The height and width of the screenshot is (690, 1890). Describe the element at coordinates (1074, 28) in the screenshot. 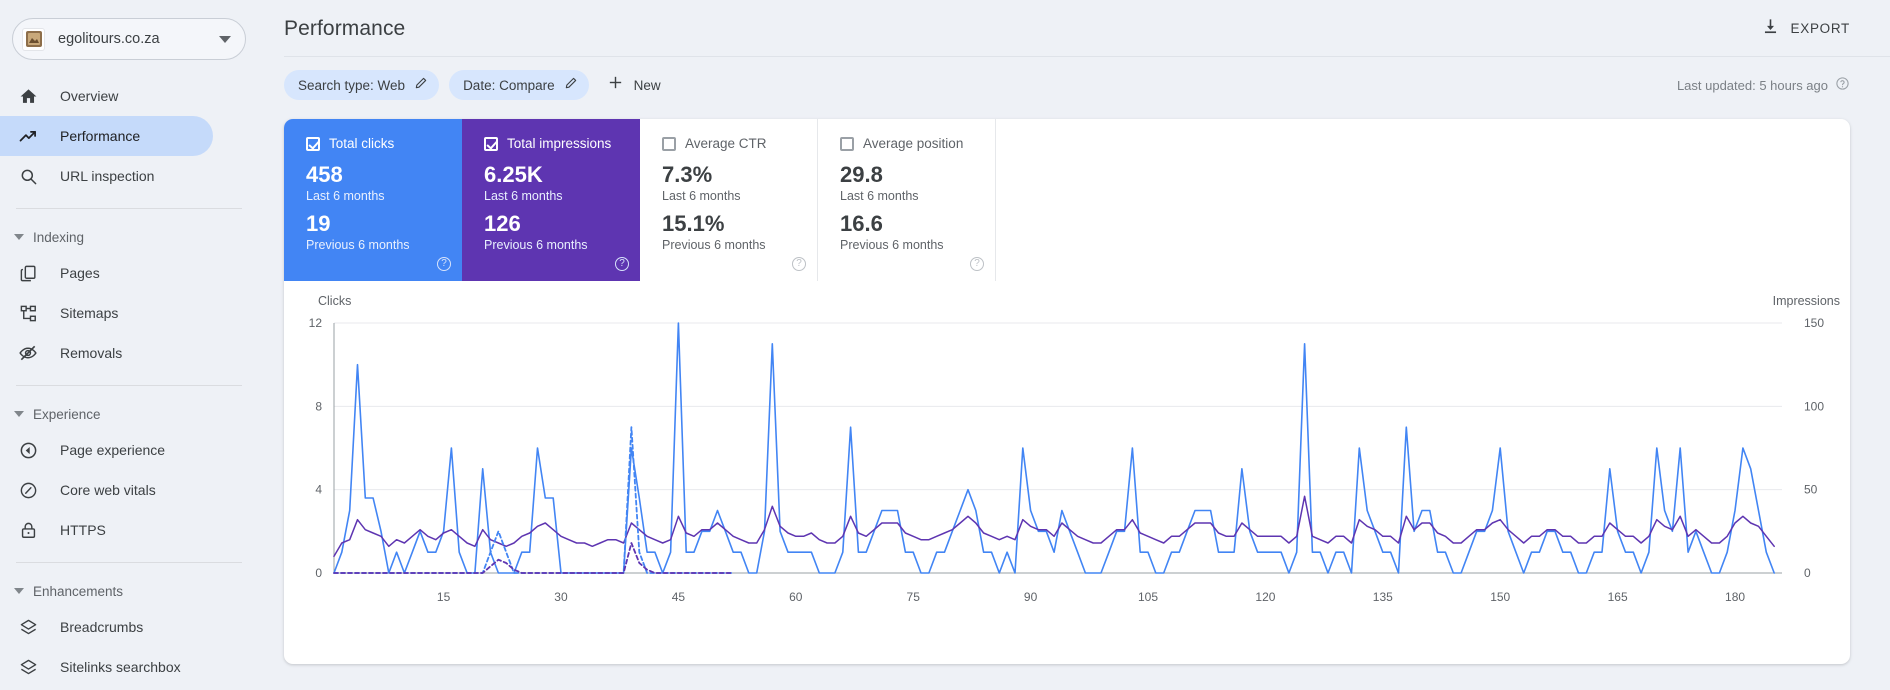

I see `top-bar: Performance EXPORT` at that location.